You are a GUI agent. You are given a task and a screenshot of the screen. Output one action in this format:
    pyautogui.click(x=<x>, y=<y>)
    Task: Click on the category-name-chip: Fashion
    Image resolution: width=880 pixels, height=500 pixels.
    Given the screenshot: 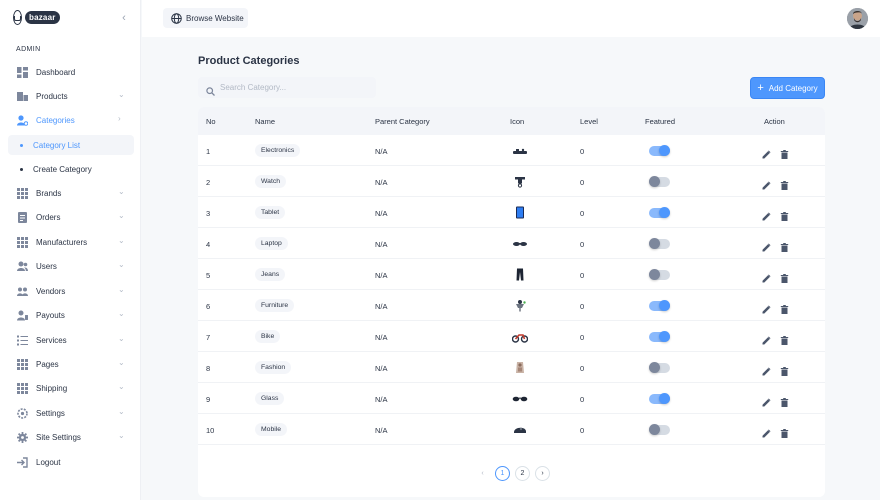 What is the action you would take?
    pyautogui.click(x=273, y=367)
    